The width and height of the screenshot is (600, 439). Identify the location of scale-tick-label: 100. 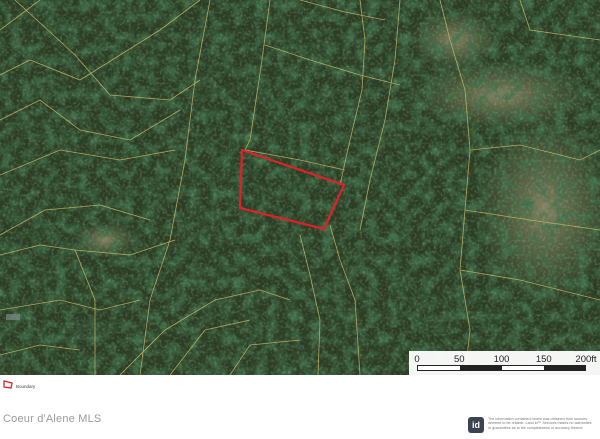
(501, 359).